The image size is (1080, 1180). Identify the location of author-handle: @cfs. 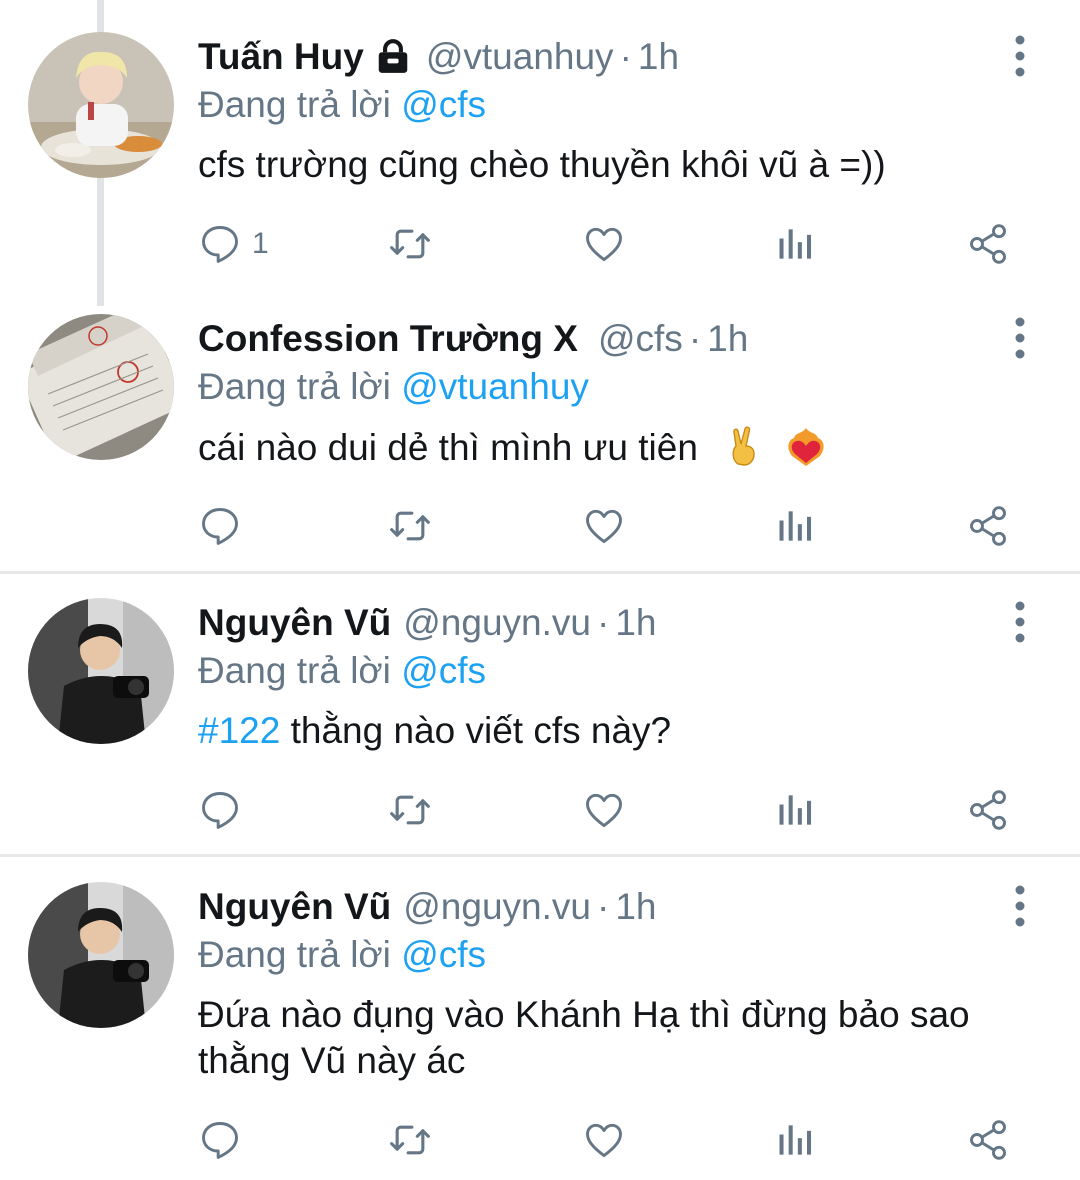
(640, 339).